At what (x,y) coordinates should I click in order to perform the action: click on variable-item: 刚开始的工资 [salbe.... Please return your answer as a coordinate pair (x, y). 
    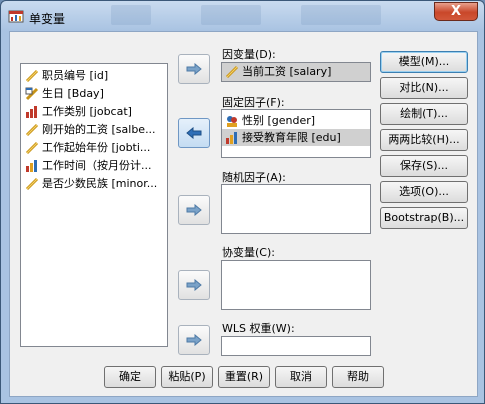
    Looking at the image, I should click on (94, 130).